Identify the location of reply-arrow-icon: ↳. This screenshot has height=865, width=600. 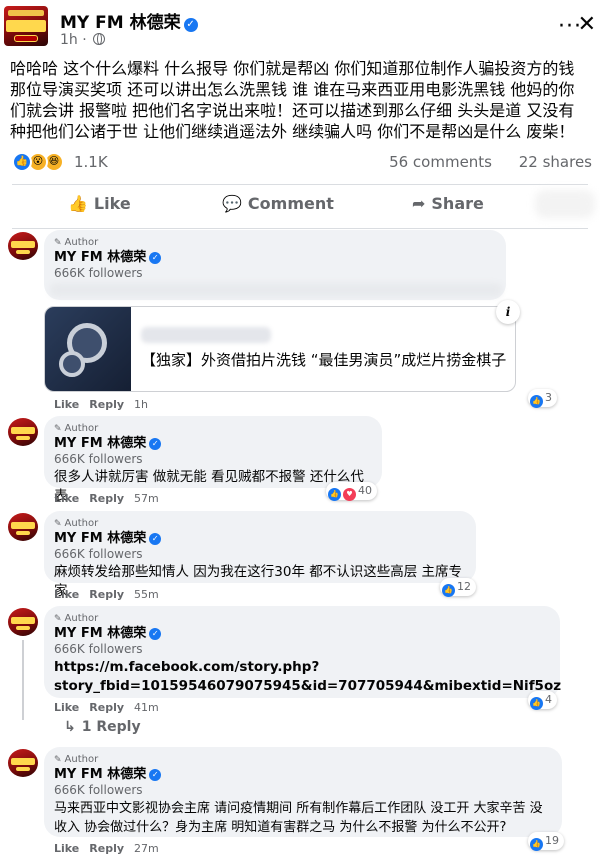
(70, 727).